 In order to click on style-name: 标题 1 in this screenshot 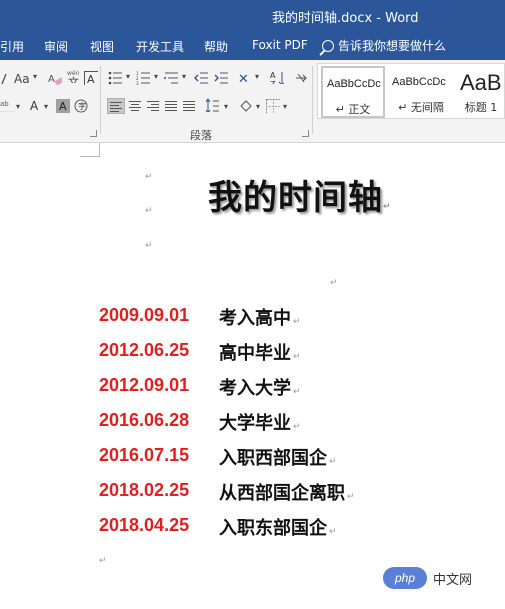, I will do `click(481, 107)`.